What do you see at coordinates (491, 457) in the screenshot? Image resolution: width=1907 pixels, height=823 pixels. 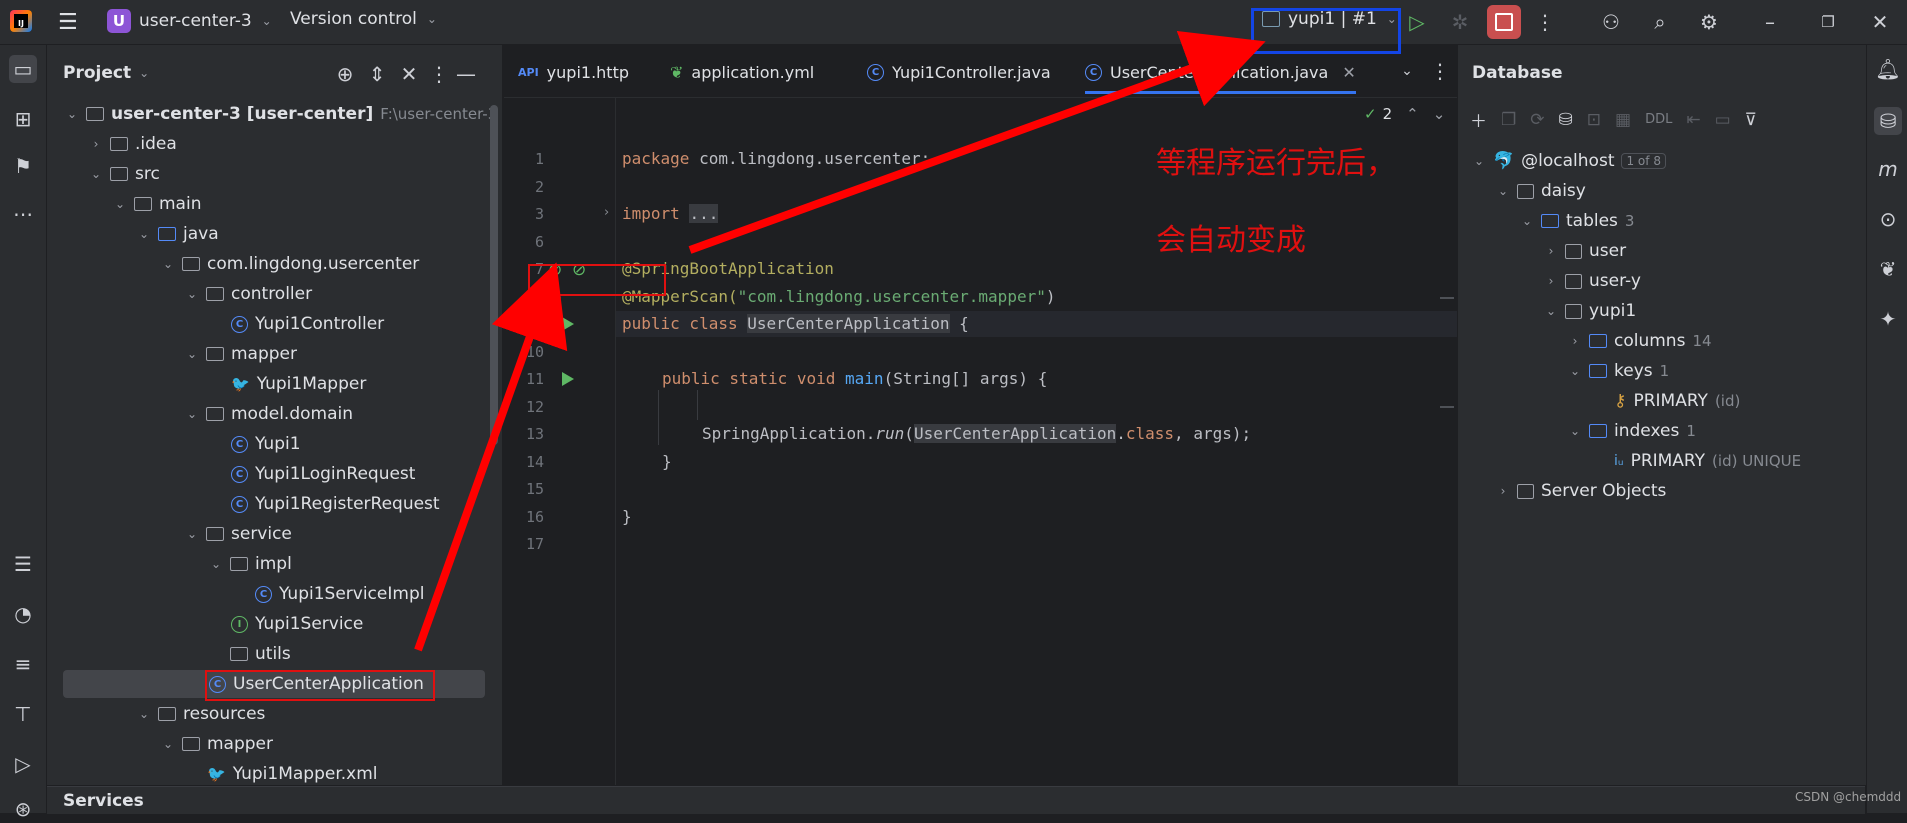 I see `arrow-tree-to-gutter` at bounding box center [491, 457].